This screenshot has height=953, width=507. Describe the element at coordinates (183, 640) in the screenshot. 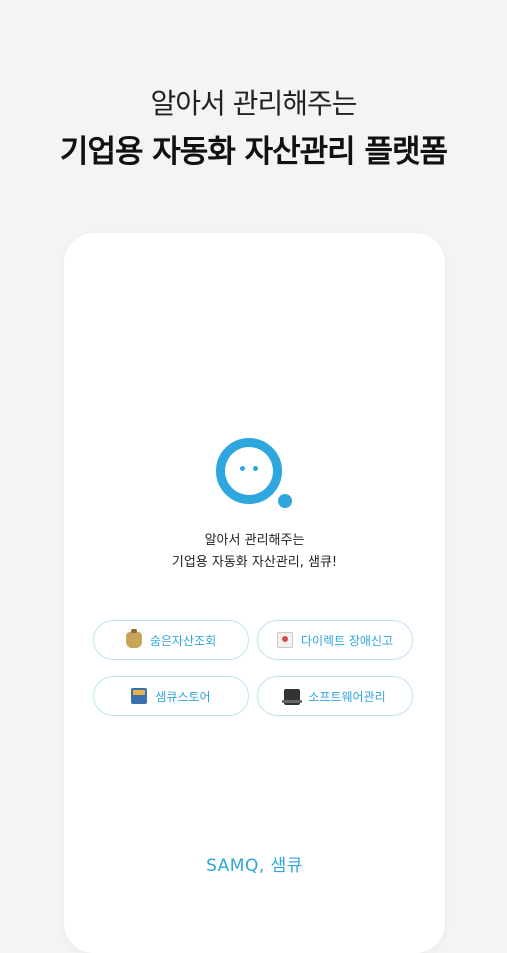

I see `hidden-asset-search-label: 숨은자산조회` at that location.